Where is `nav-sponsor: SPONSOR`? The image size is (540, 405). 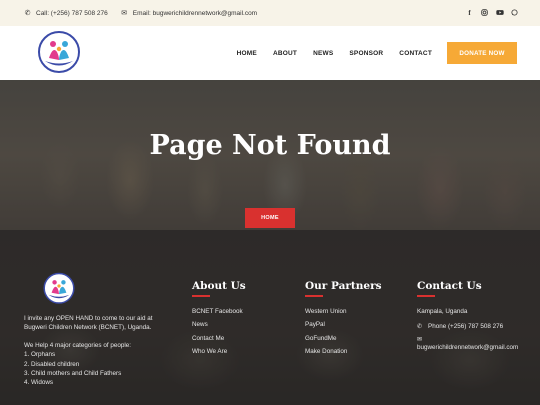 nav-sponsor: SPONSOR is located at coordinates (366, 53).